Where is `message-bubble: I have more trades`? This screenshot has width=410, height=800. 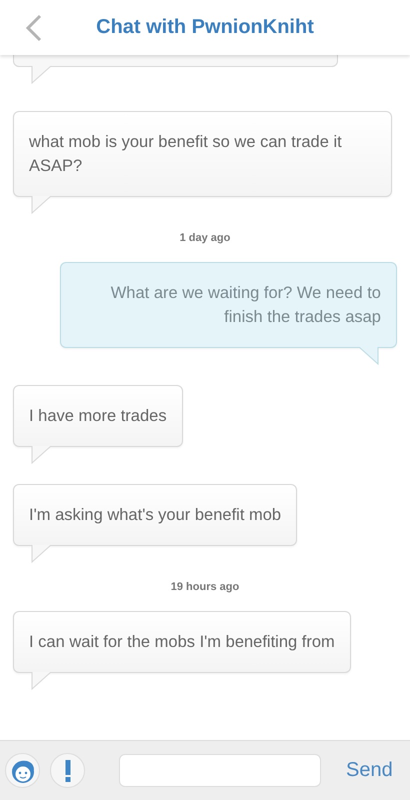 message-bubble: I have more trades is located at coordinates (98, 416).